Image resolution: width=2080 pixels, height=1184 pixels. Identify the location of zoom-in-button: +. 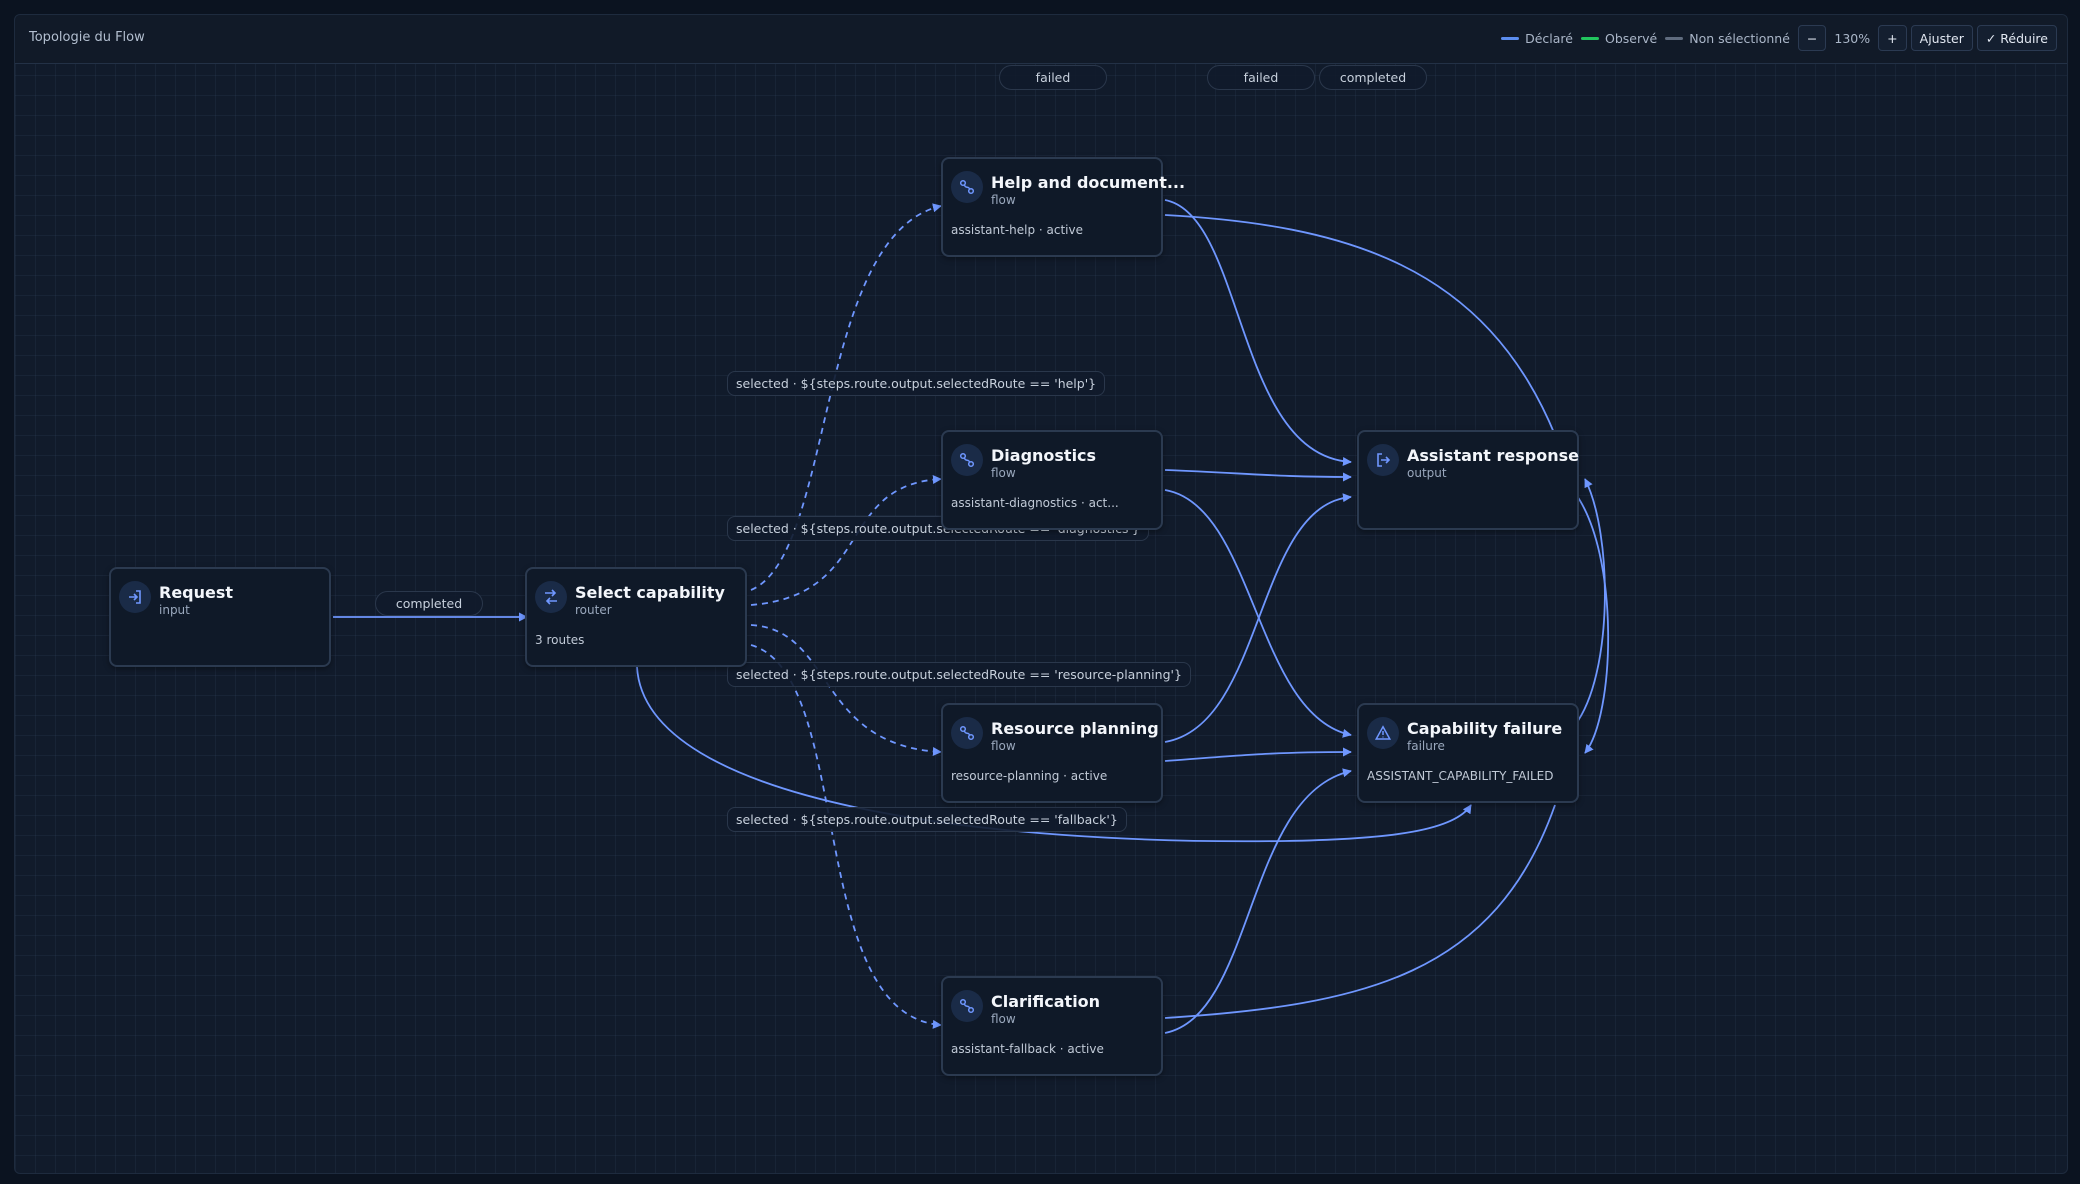
(1892, 38).